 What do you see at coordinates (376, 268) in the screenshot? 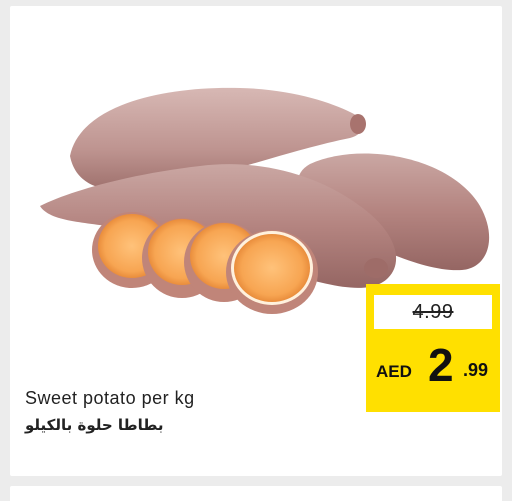
I see `potato-front-tip` at bounding box center [376, 268].